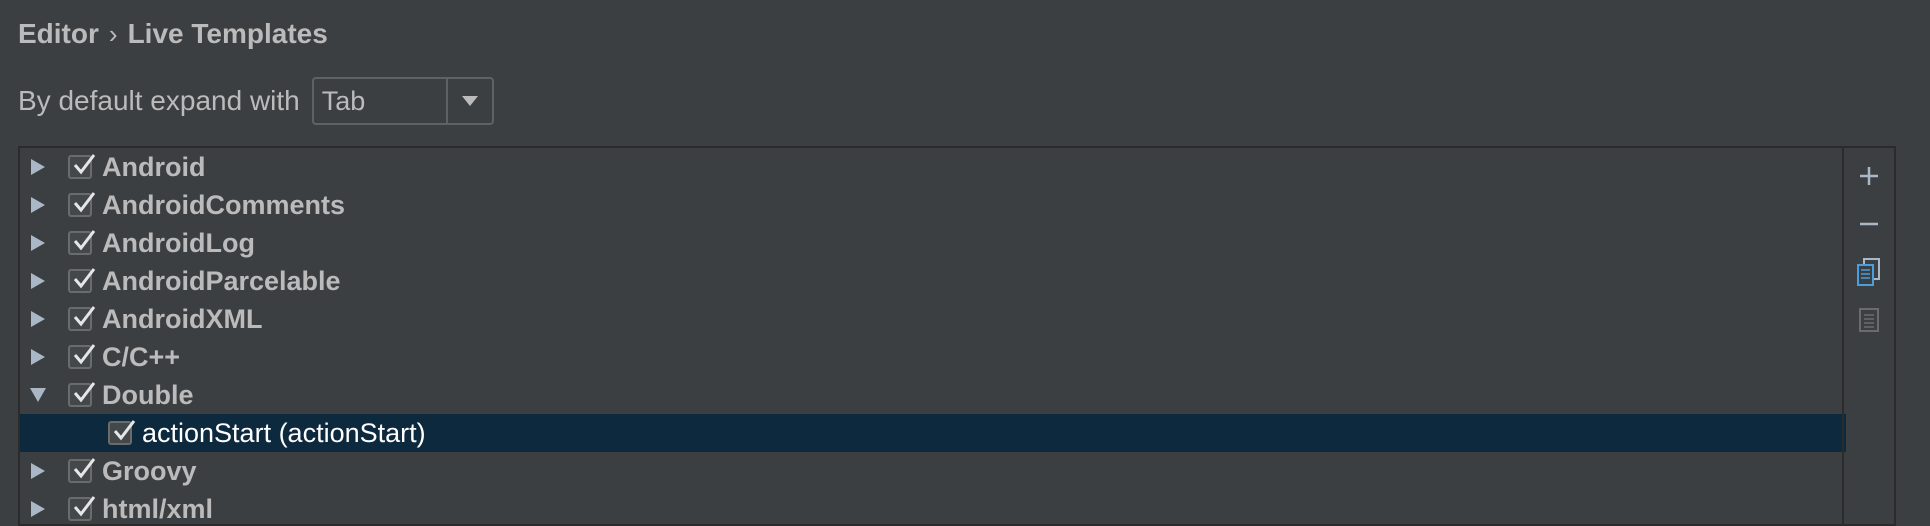 The width and height of the screenshot is (1930, 526). Describe the element at coordinates (148, 394) in the screenshot. I see `tree-group-label: Double` at that location.